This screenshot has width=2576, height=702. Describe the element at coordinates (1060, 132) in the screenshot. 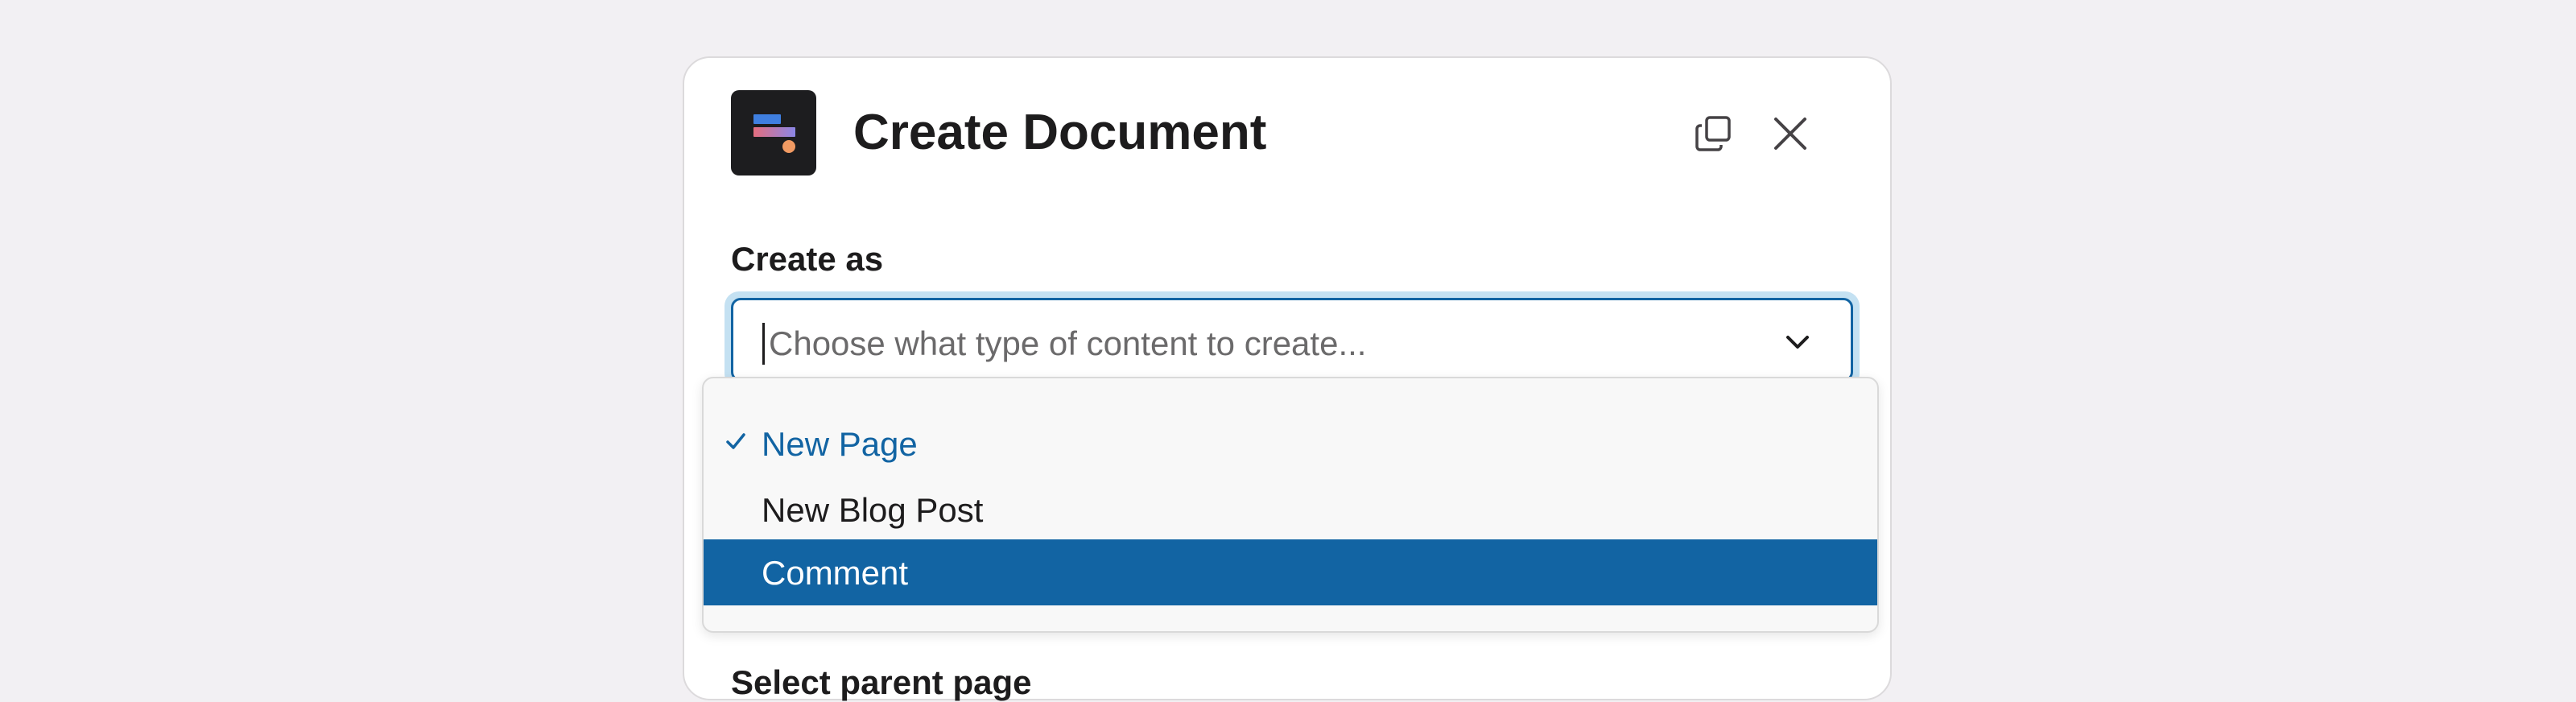

I see `modal-title: Create Document` at that location.